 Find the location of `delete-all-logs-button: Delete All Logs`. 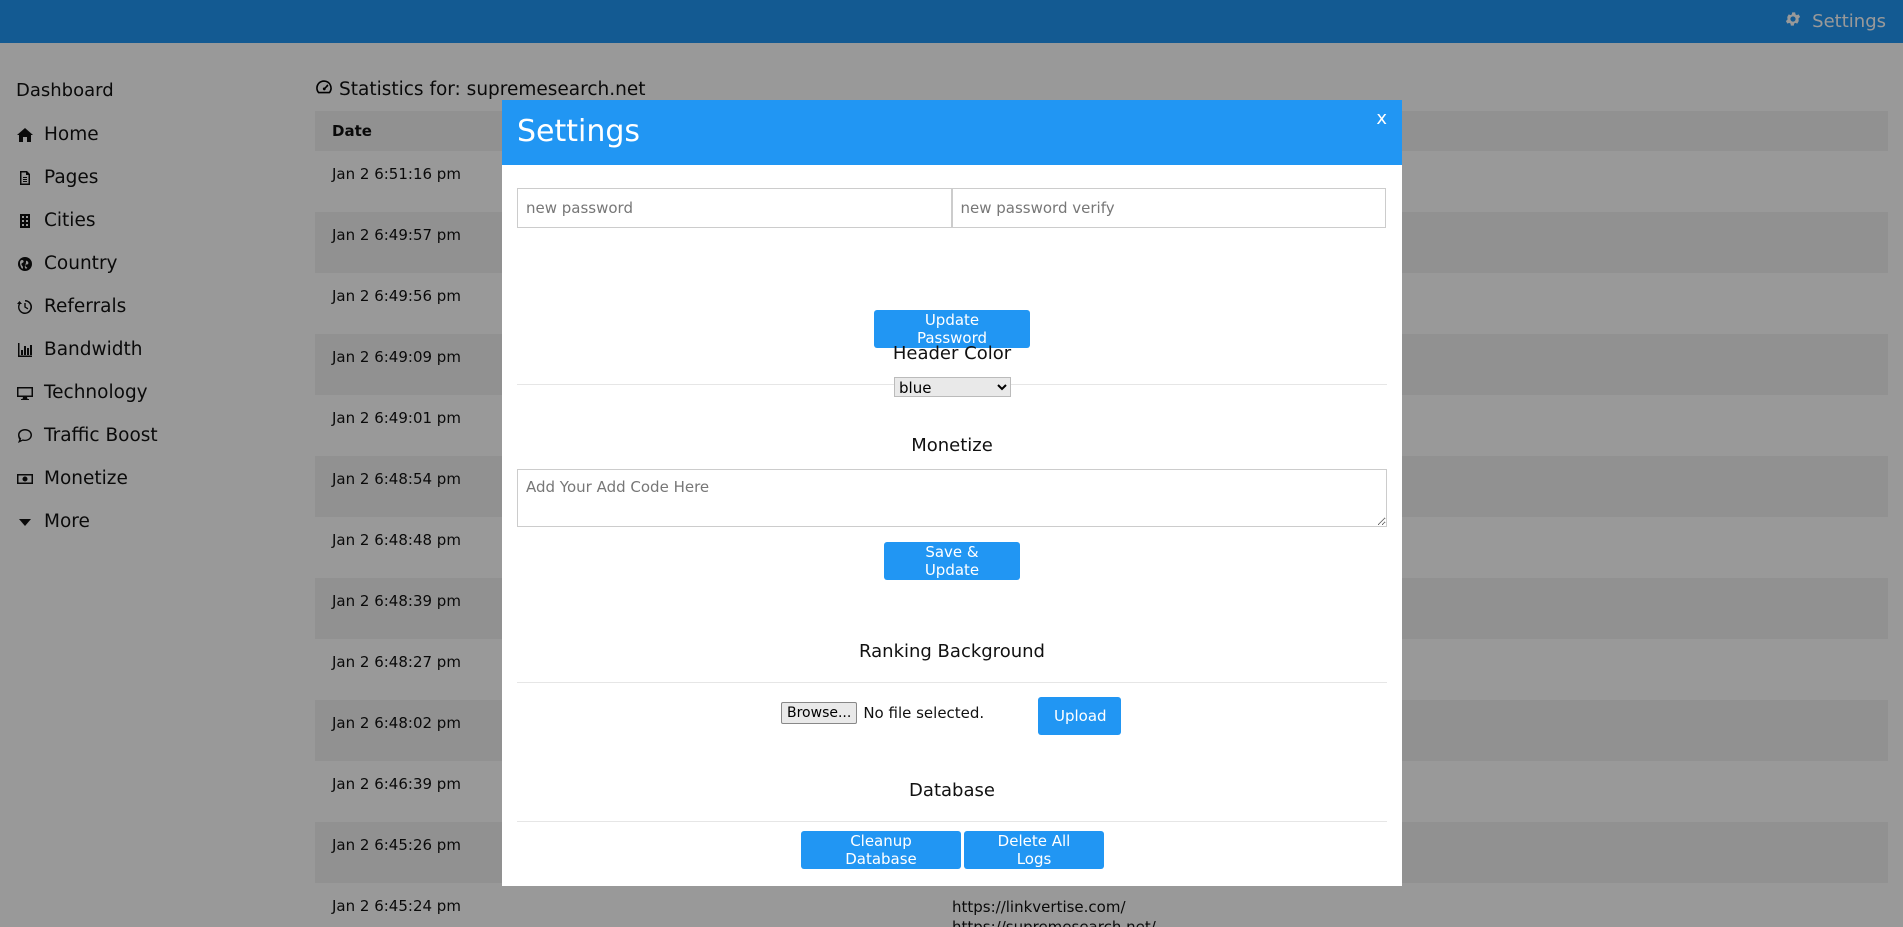

delete-all-logs-button: Delete All Logs is located at coordinates (1034, 850).